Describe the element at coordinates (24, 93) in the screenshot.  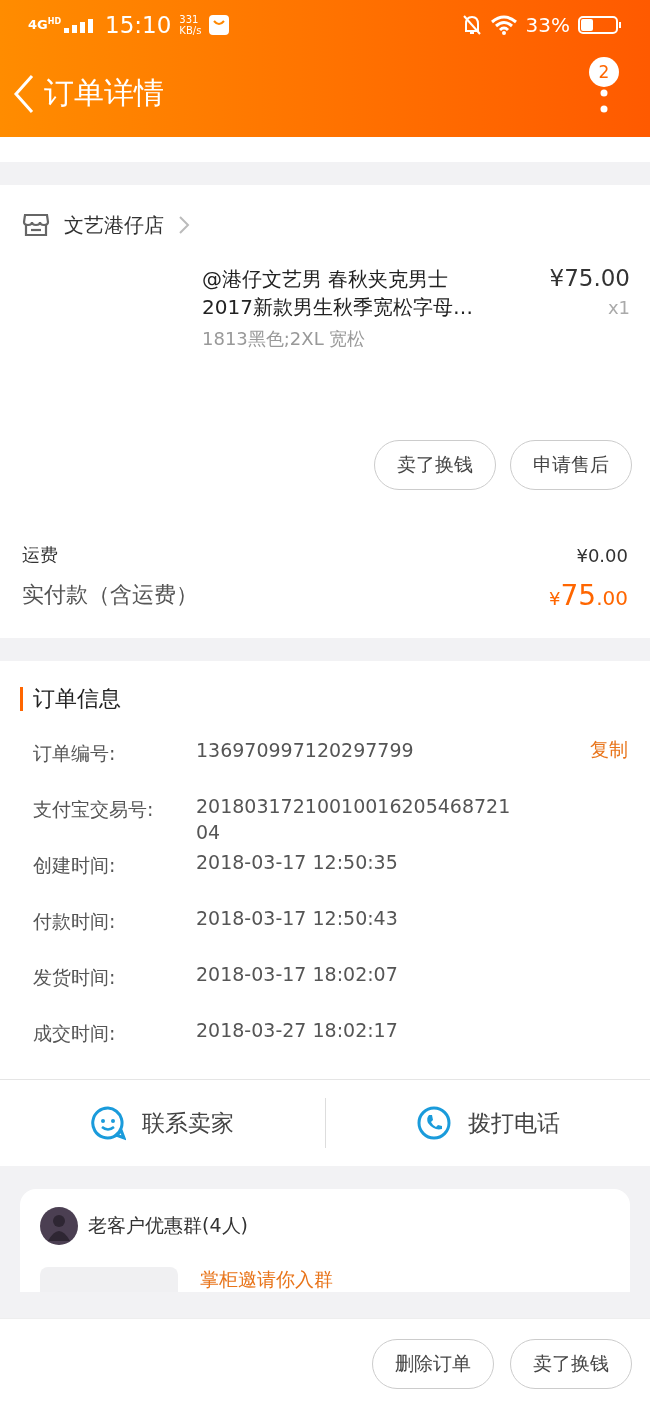
I see `back-icon` at that location.